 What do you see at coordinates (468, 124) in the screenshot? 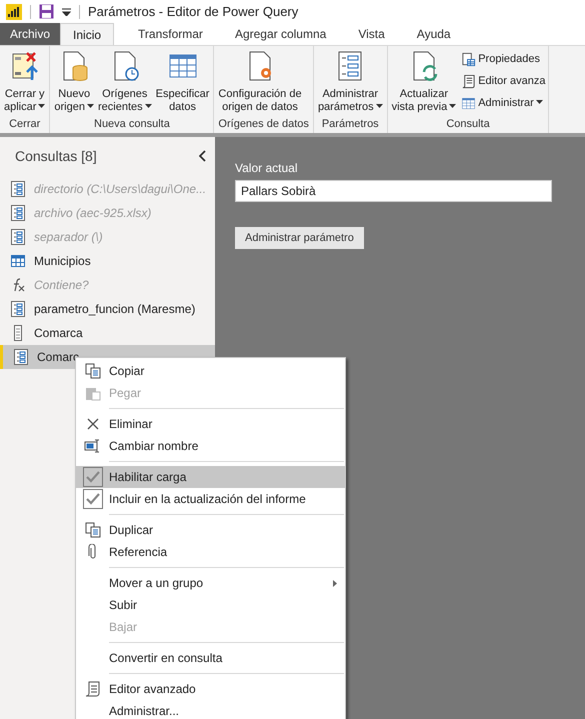
I see `ribbon-group-label: Consulta` at bounding box center [468, 124].